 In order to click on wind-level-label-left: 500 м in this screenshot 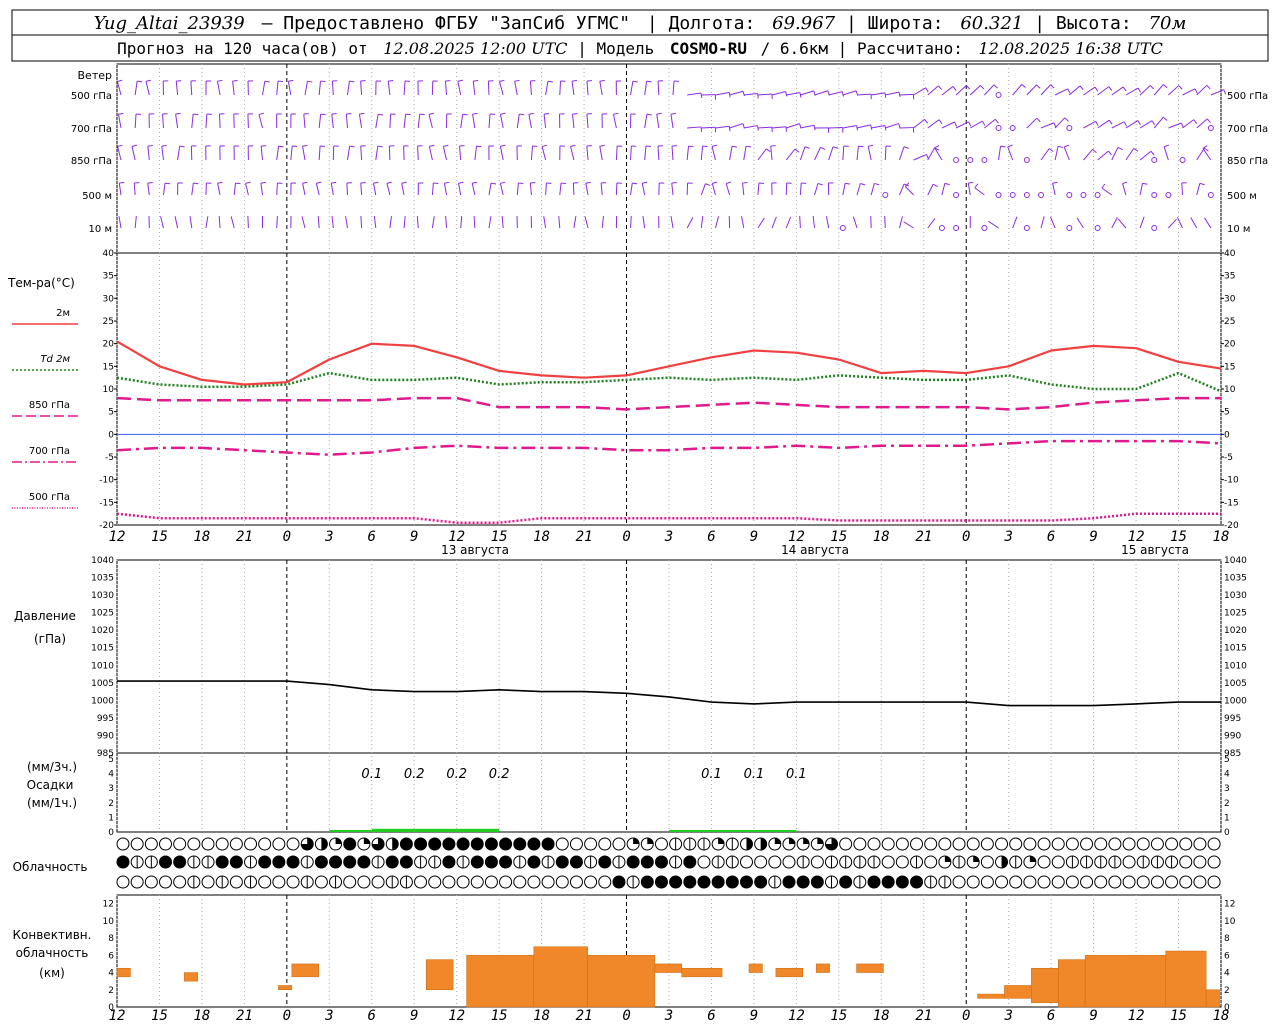, I will do `click(97, 196)`.